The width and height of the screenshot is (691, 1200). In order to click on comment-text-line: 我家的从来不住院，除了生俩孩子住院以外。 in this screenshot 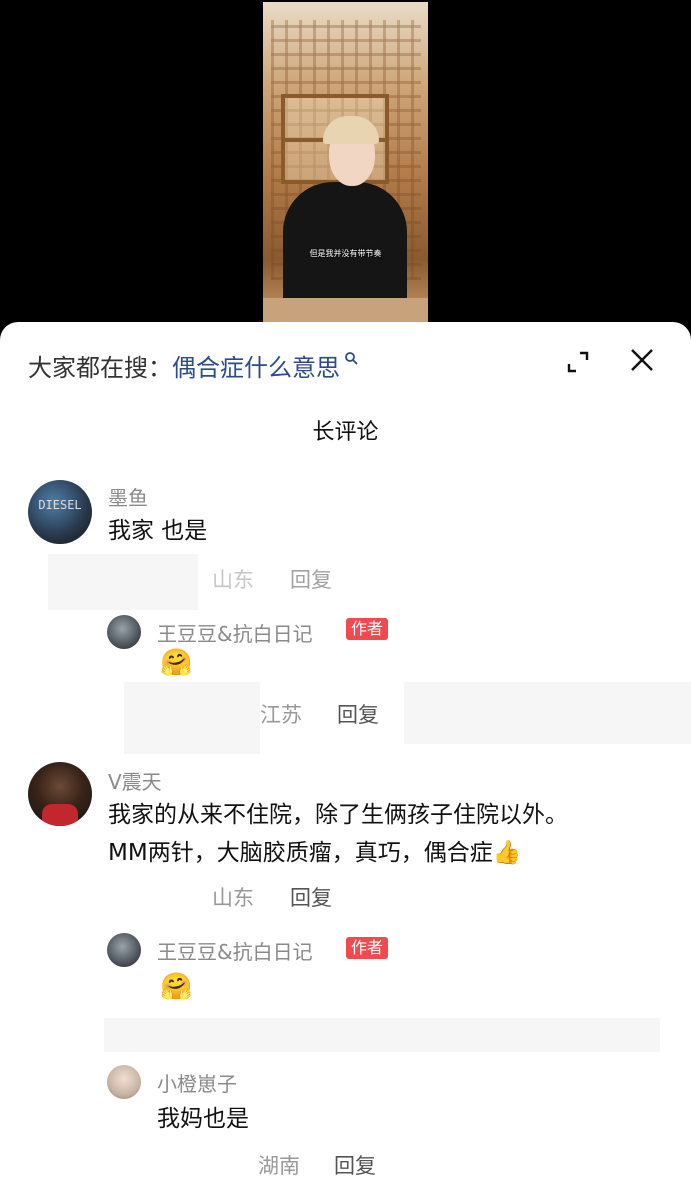, I will do `click(338, 815)`.